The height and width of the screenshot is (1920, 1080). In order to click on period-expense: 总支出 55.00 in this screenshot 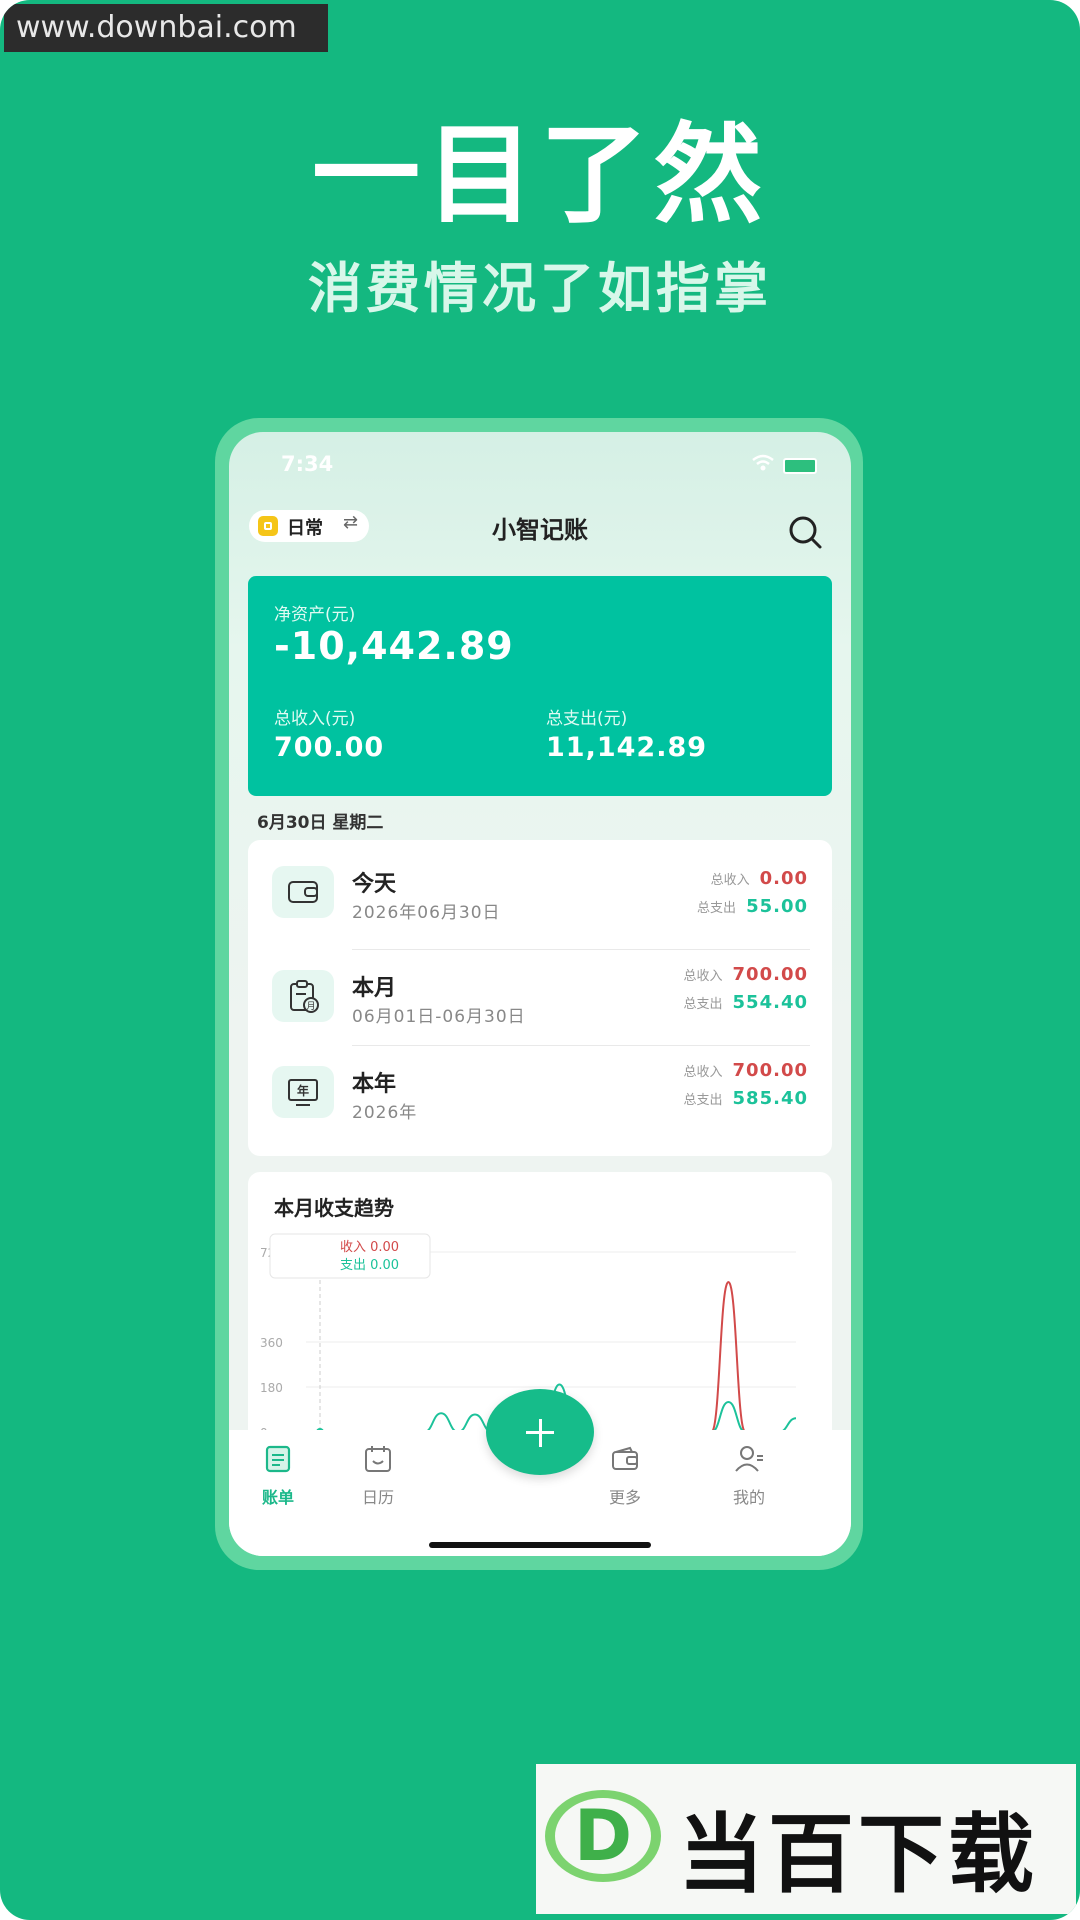, I will do `click(698, 907)`.